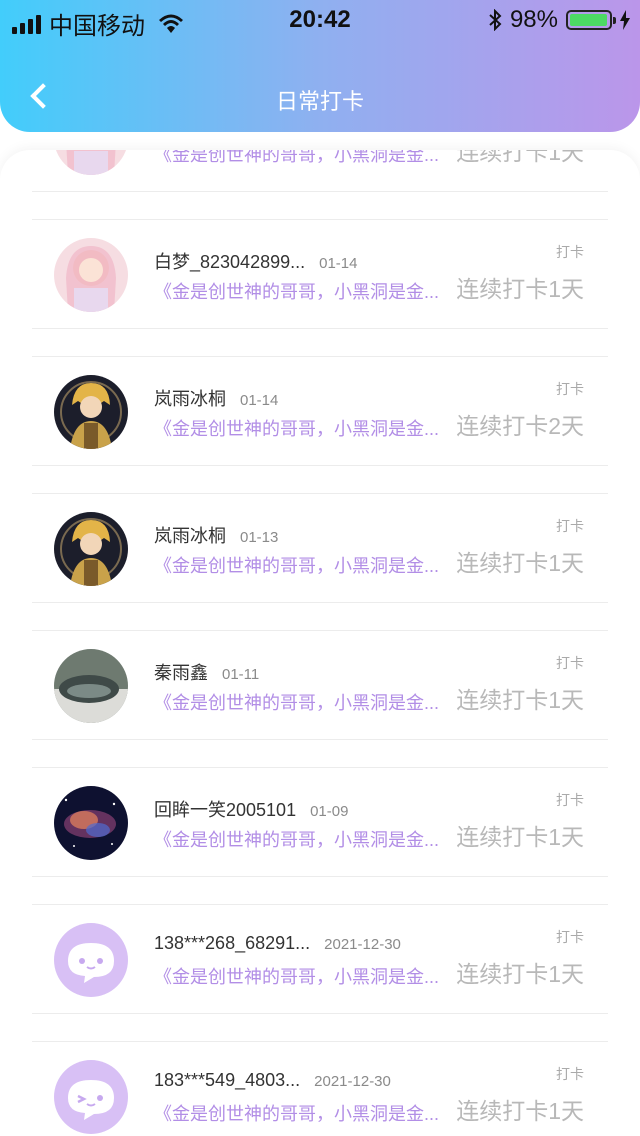  What do you see at coordinates (319, 101) in the screenshot?
I see `page-title: 日常打卡` at bounding box center [319, 101].